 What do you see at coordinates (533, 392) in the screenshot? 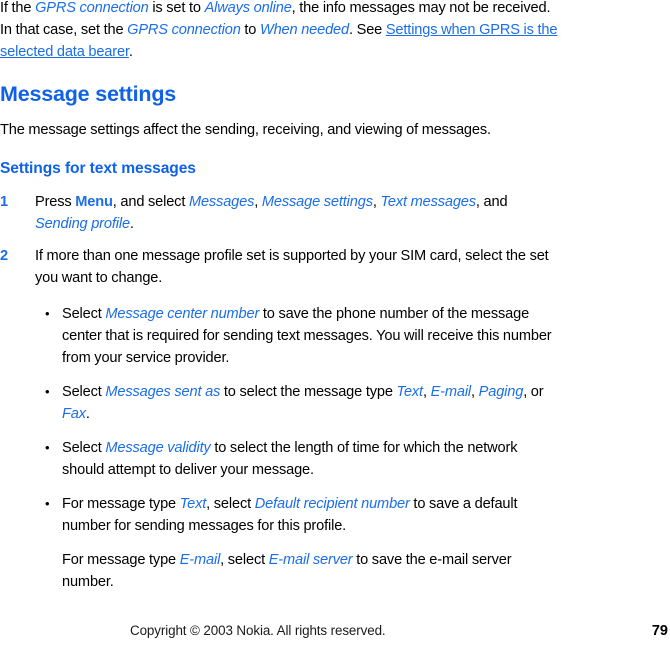
I see `bullet2-text-5: , or` at bounding box center [533, 392].